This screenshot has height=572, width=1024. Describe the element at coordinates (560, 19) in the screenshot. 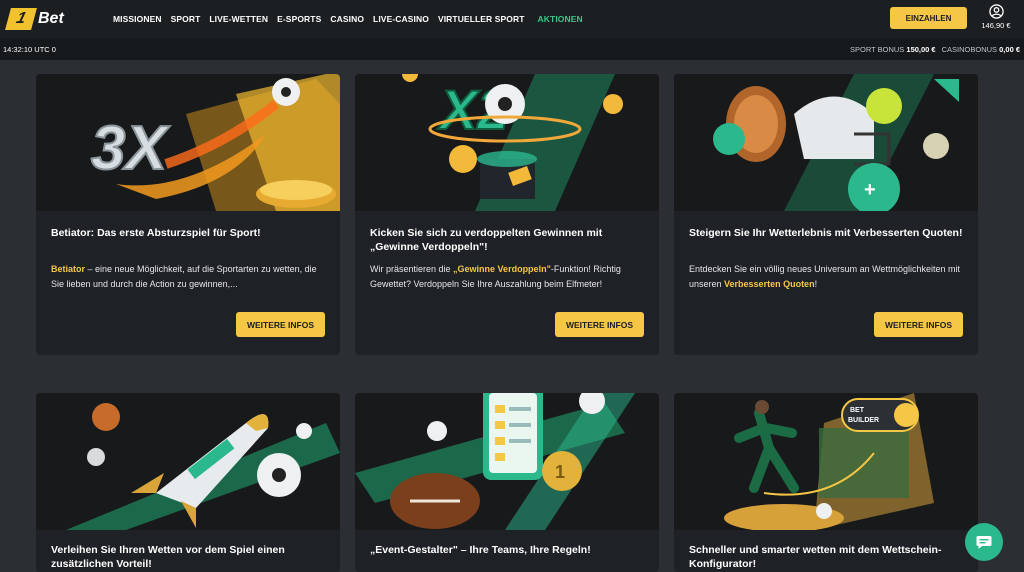

I see `nav-aktionen: AKTIONEN` at that location.